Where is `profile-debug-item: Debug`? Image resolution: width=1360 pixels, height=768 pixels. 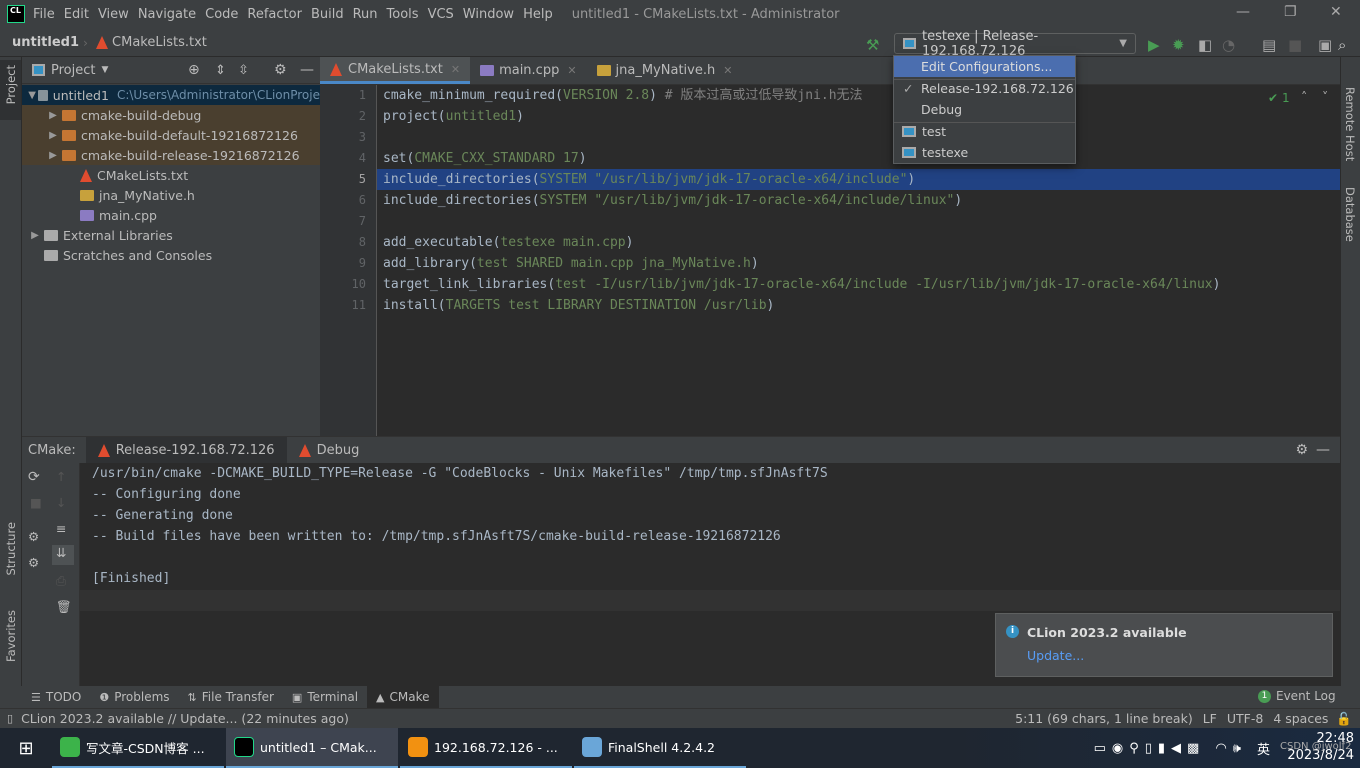 profile-debug-item: Debug is located at coordinates (984, 109).